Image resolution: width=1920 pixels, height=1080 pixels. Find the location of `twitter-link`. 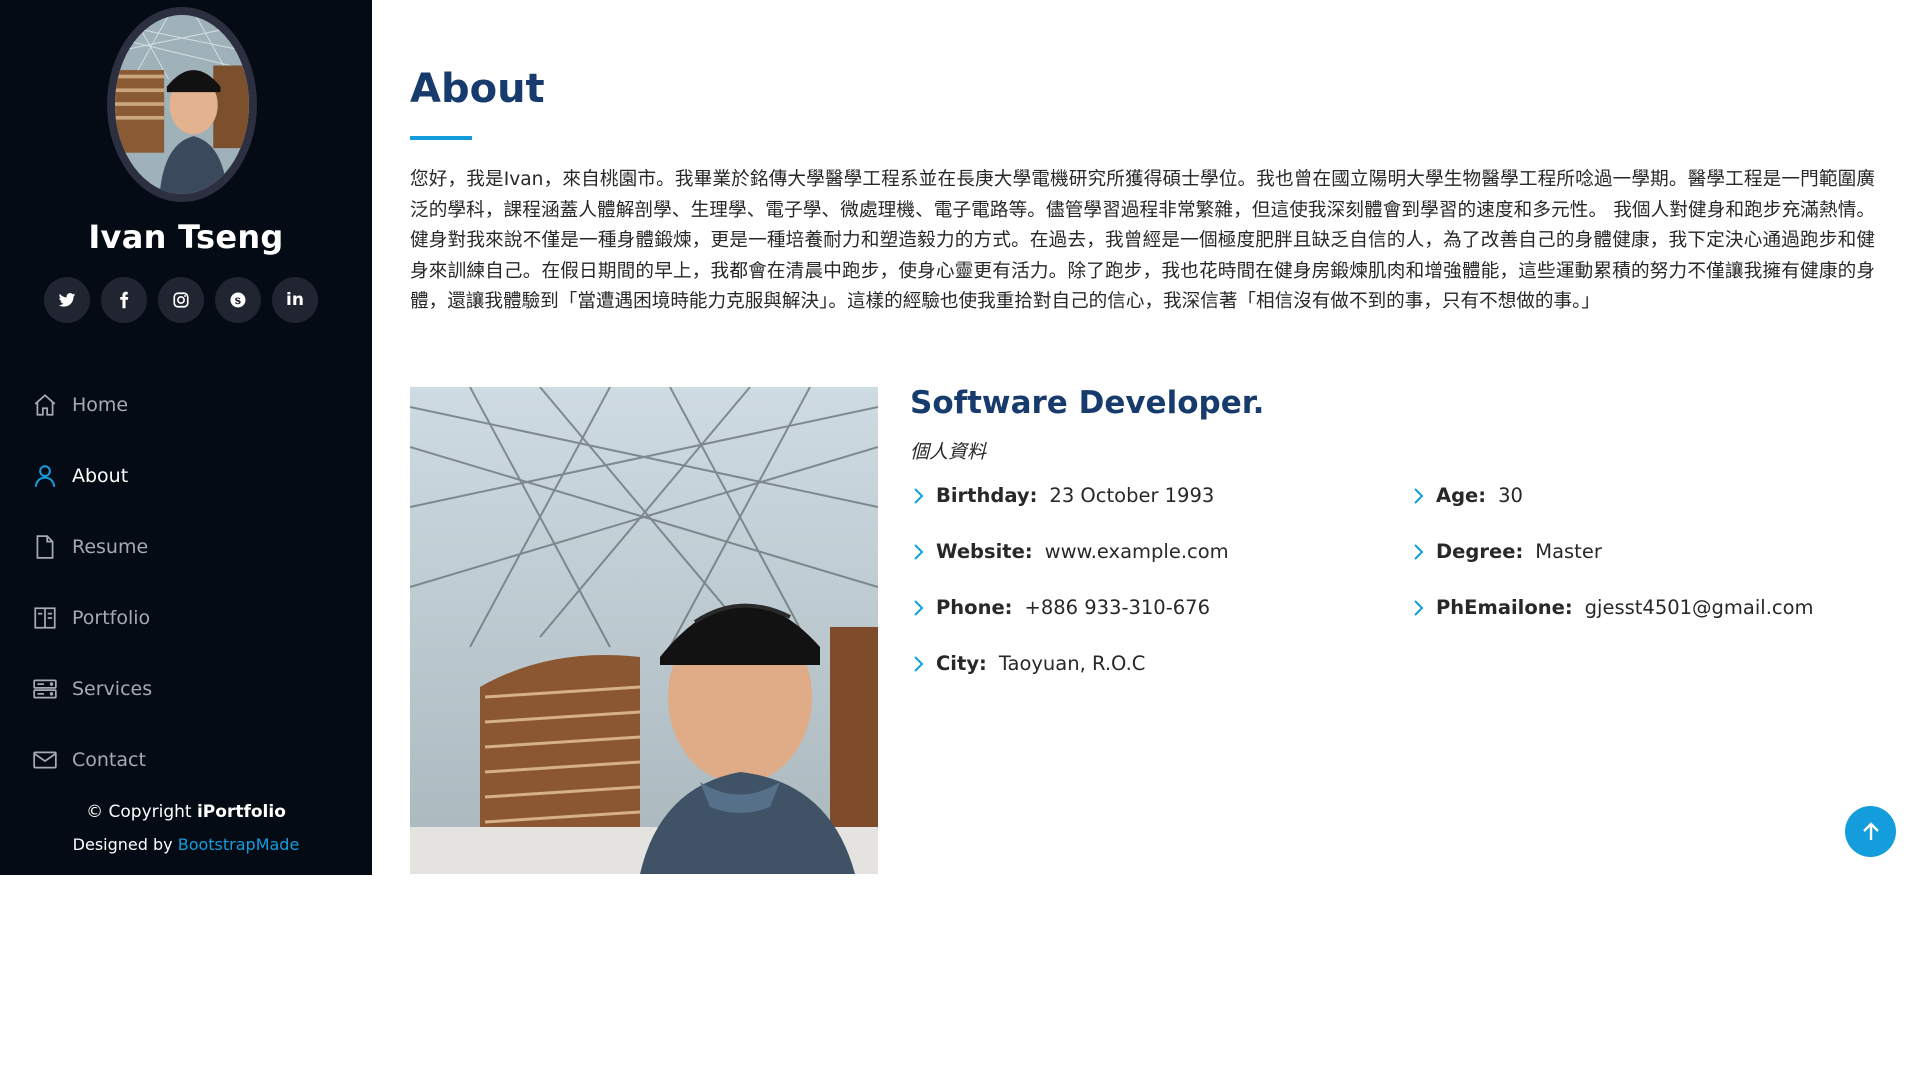

twitter-link is located at coordinates (67, 300).